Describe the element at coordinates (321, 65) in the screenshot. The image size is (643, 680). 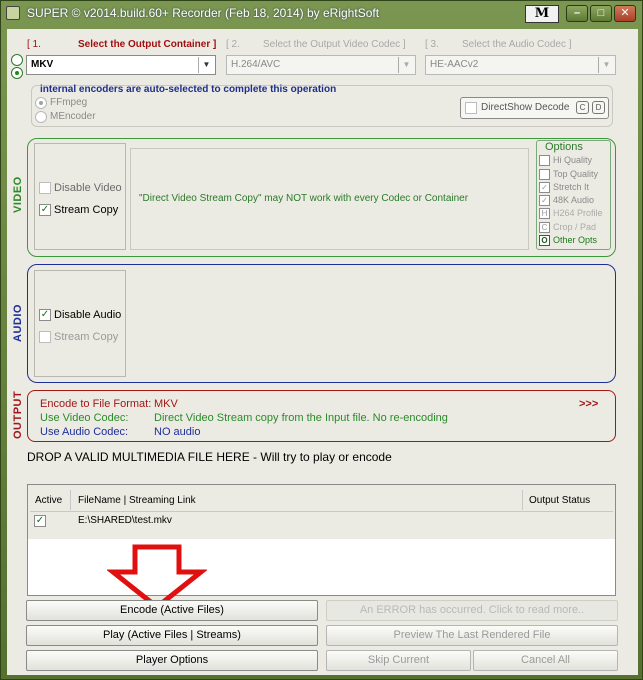
I see `video-codec-select: H.264/AVC ▼` at that location.